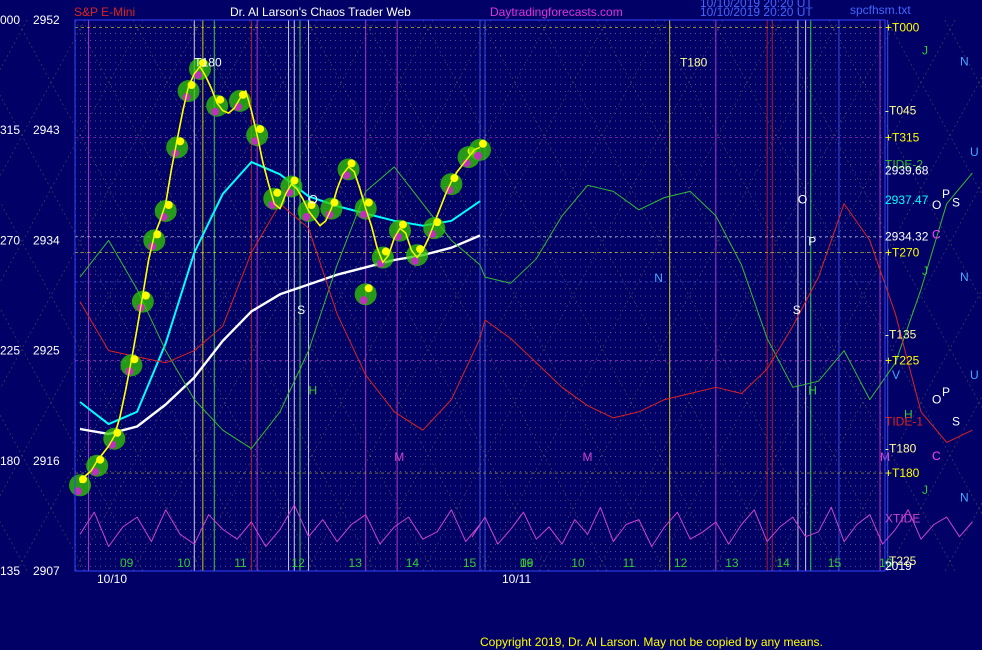  What do you see at coordinates (10, 240) in the screenshot?
I see `y-angle-tick: 270` at bounding box center [10, 240].